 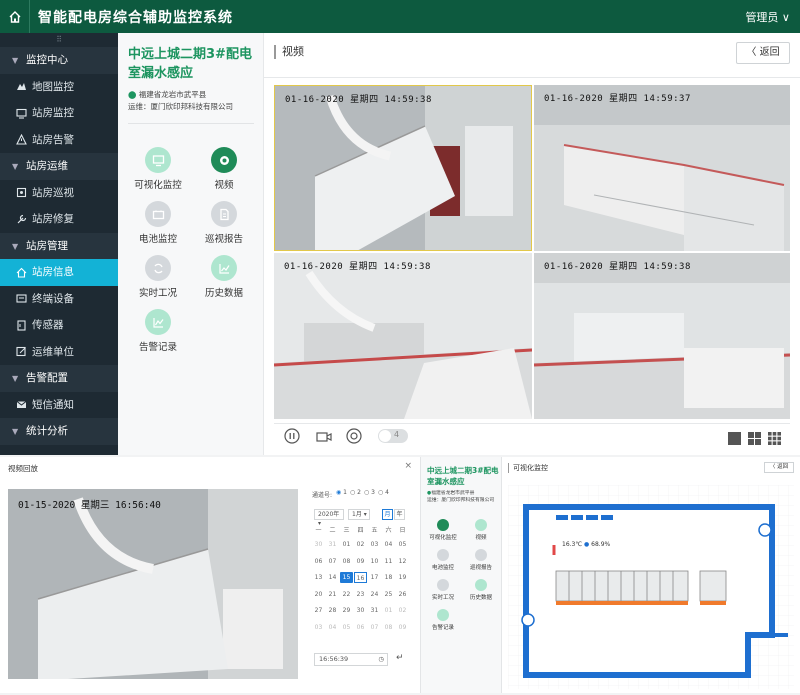 I want to click on sidebar-group-ops: ▼ 站房运维, so click(x=59, y=166).